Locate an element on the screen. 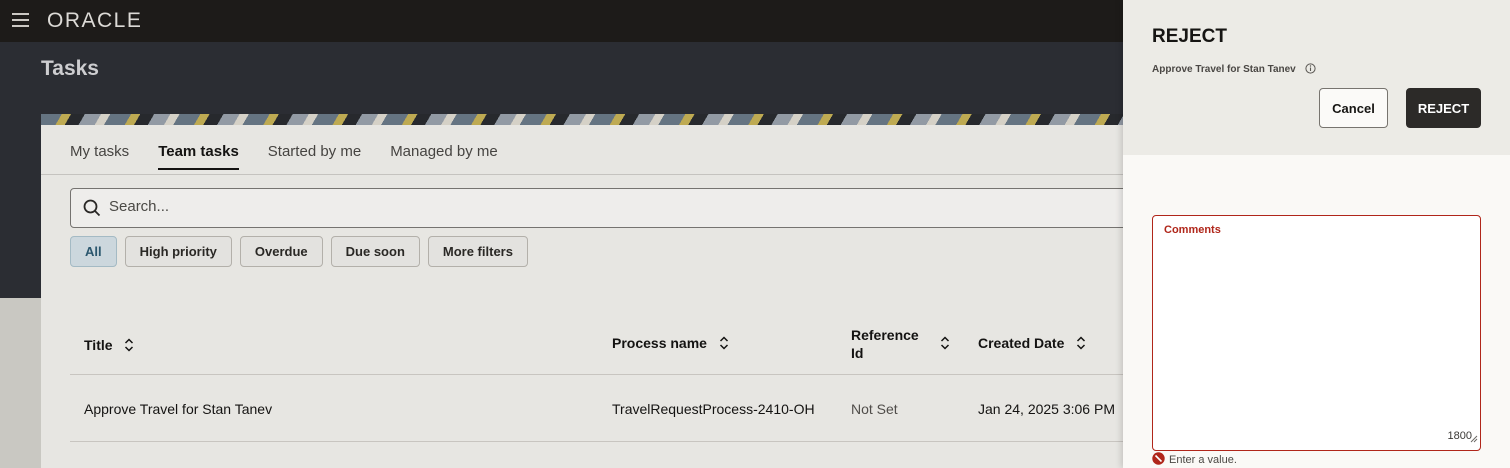 This screenshot has width=1510, height=468. background-panel is located at coordinates (20, 383).